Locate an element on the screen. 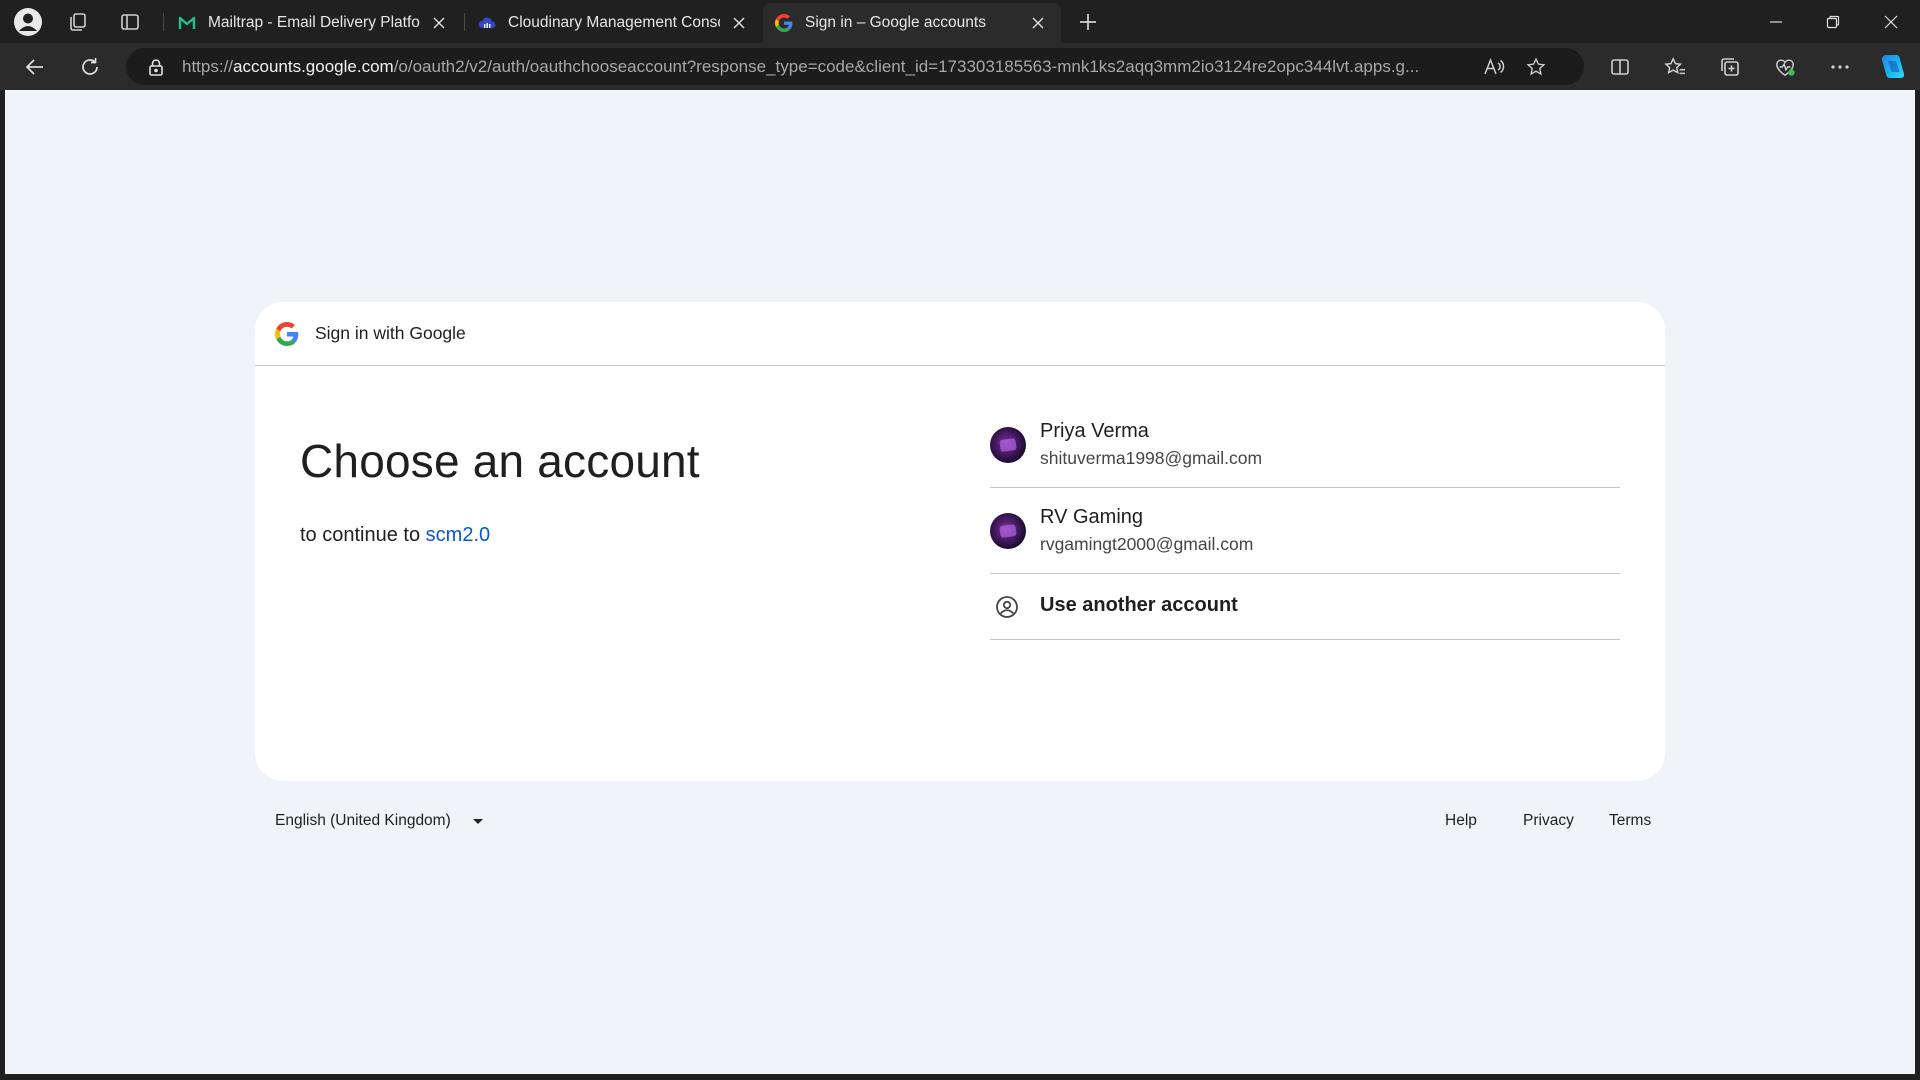 The height and width of the screenshot is (1080, 1920). tab-actions-icon is located at coordinates (130, 21).